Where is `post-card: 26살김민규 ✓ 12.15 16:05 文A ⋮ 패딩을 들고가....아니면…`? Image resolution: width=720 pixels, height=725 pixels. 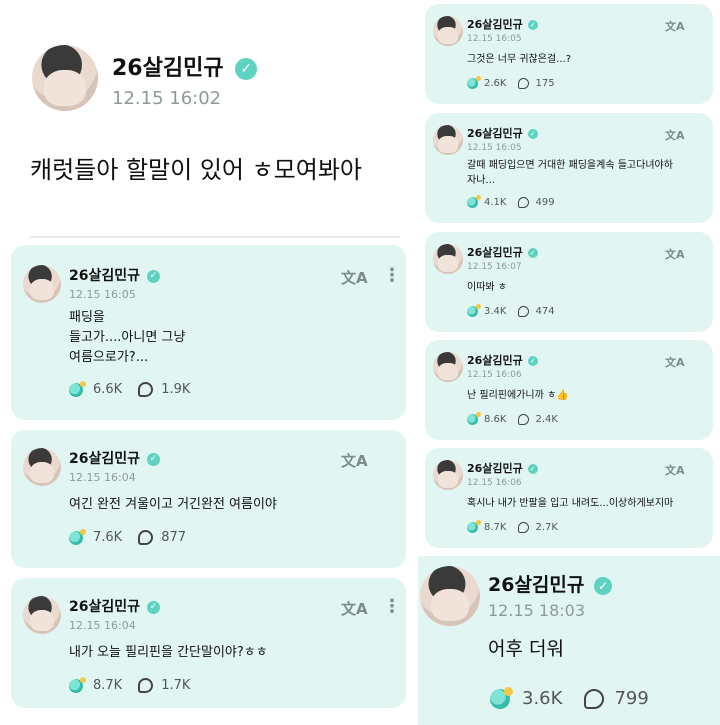
post-card: 26살김민규 ✓ 12.15 16:05 文A ⋮ 패딩을 들고가....아니면… is located at coordinates (208, 332).